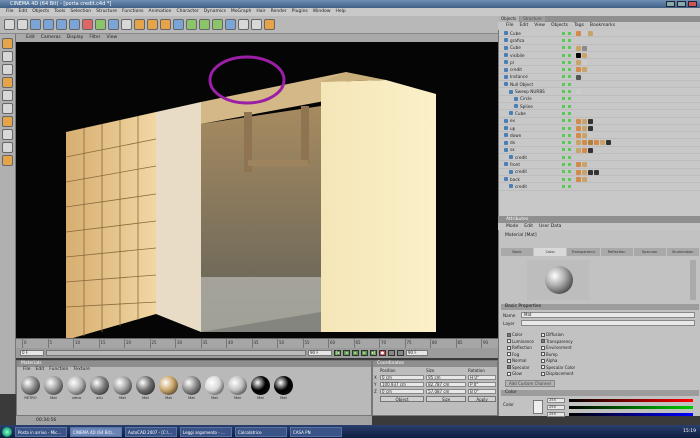 This screenshot has width=700, height=438. Describe the element at coordinates (99, 388) in the screenshot. I see `material-item: allu` at that location.